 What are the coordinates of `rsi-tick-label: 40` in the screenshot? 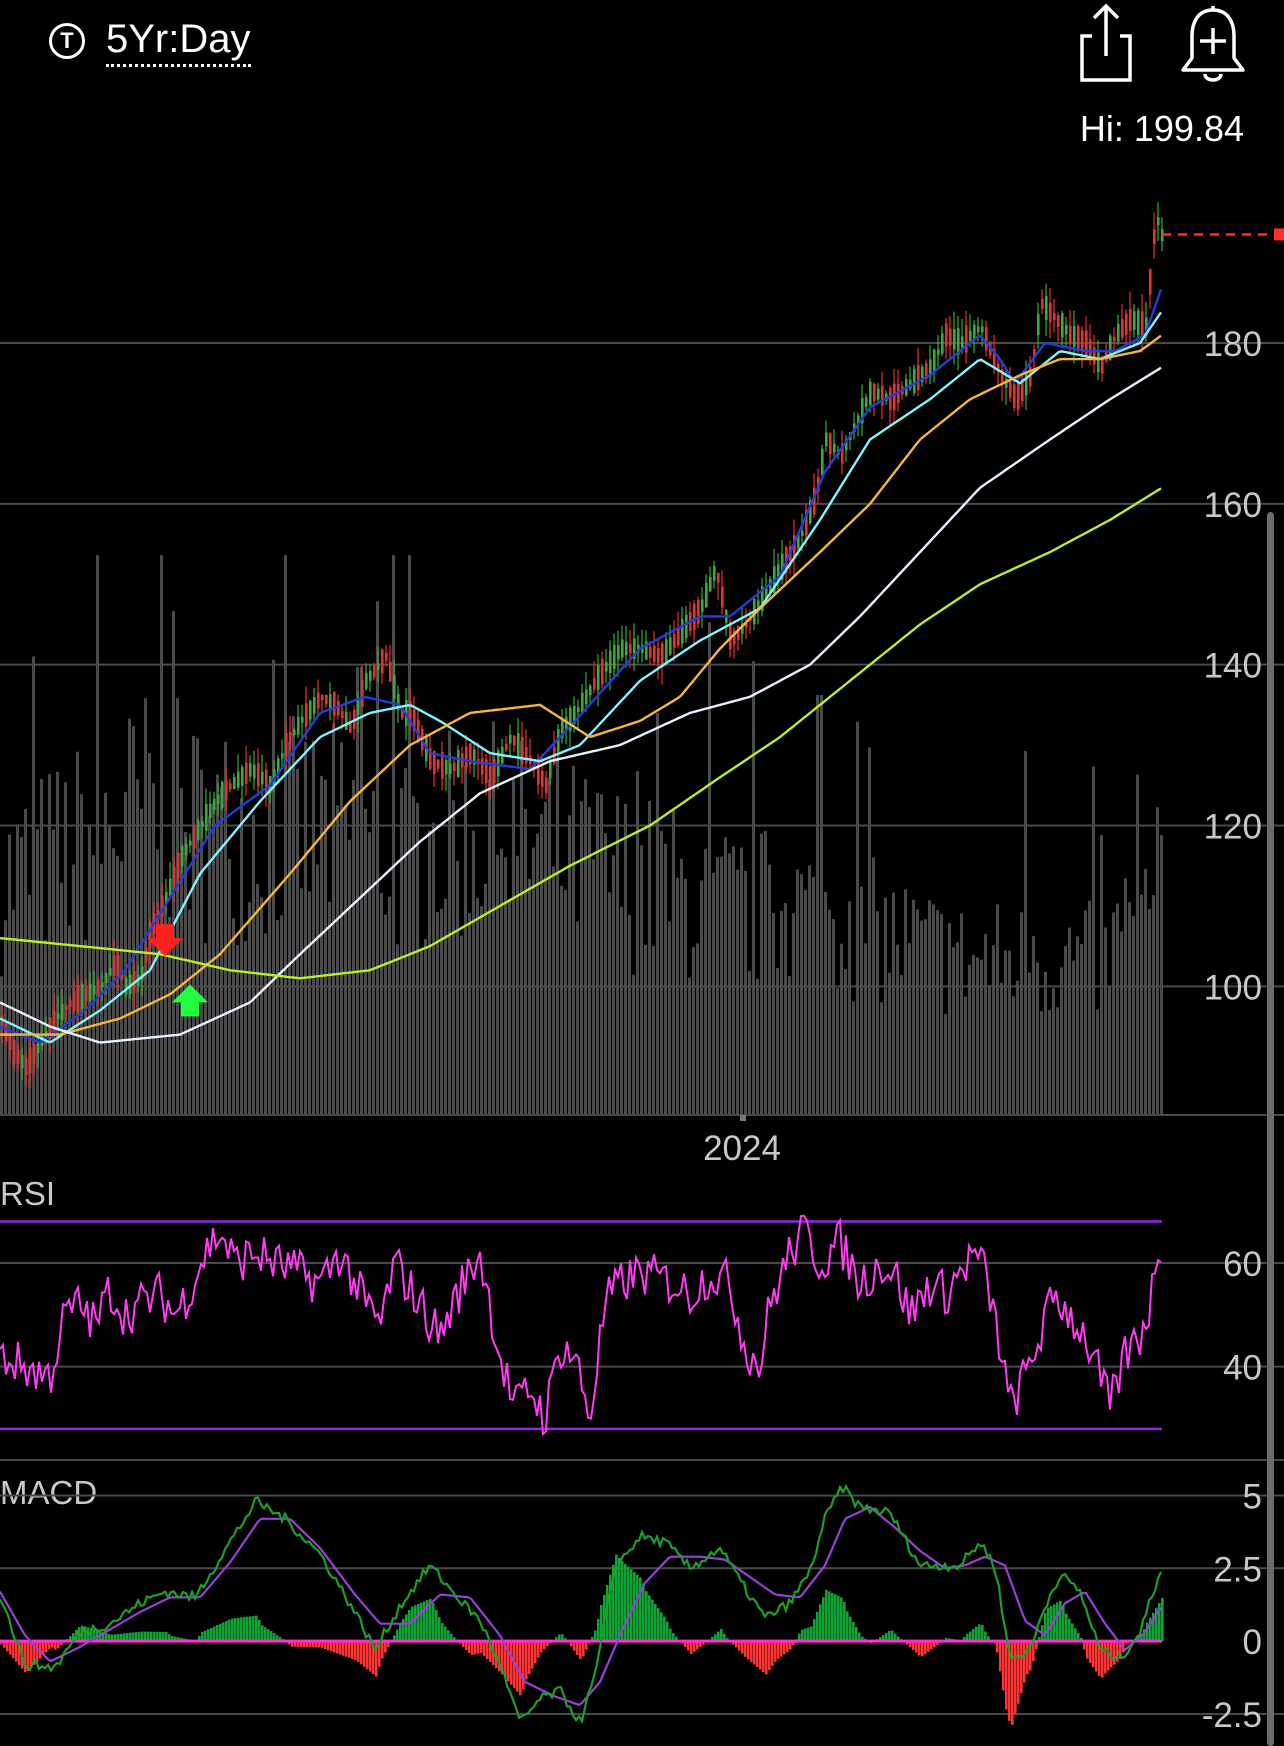 It's located at (1242, 1368).